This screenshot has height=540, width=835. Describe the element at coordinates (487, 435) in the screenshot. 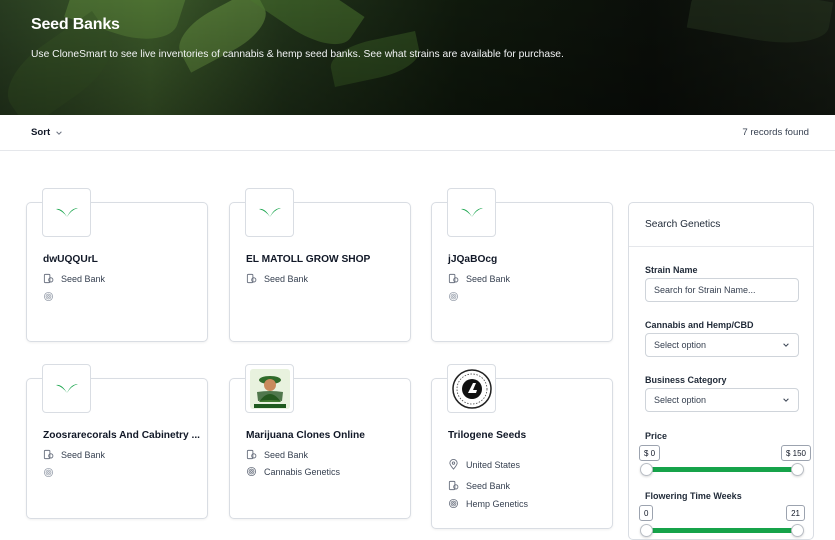

I see `card-title: Trilogene Seeds` at that location.